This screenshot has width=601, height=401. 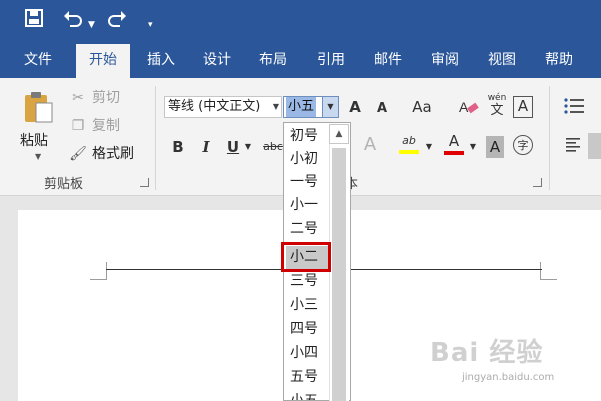 What do you see at coordinates (248, 147) in the screenshot?
I see `underline-dropdown-icon: ▼` at bounding box center [248, 147].